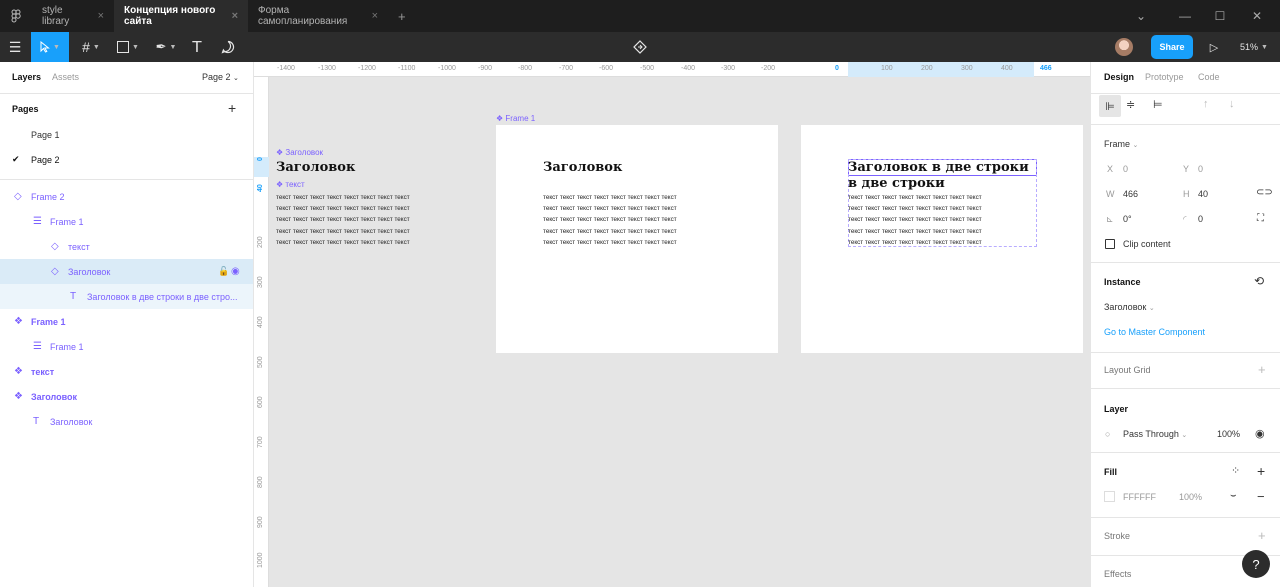  What do you see at coordinates (1155, 434) in the screenshot?
I see `blend-mode-select: Pass Through ⌄` at bounding box center [1155, 434].